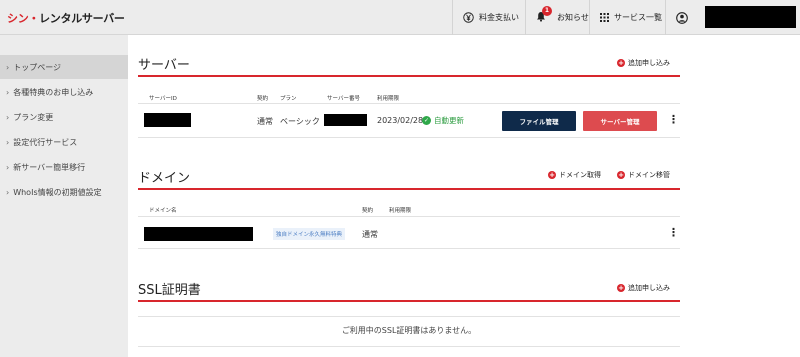 This screenshot has width=800, height=357. Describe the element at coordinates (345, 120) in the screenshot. I see `redacted-server-number` at that location.